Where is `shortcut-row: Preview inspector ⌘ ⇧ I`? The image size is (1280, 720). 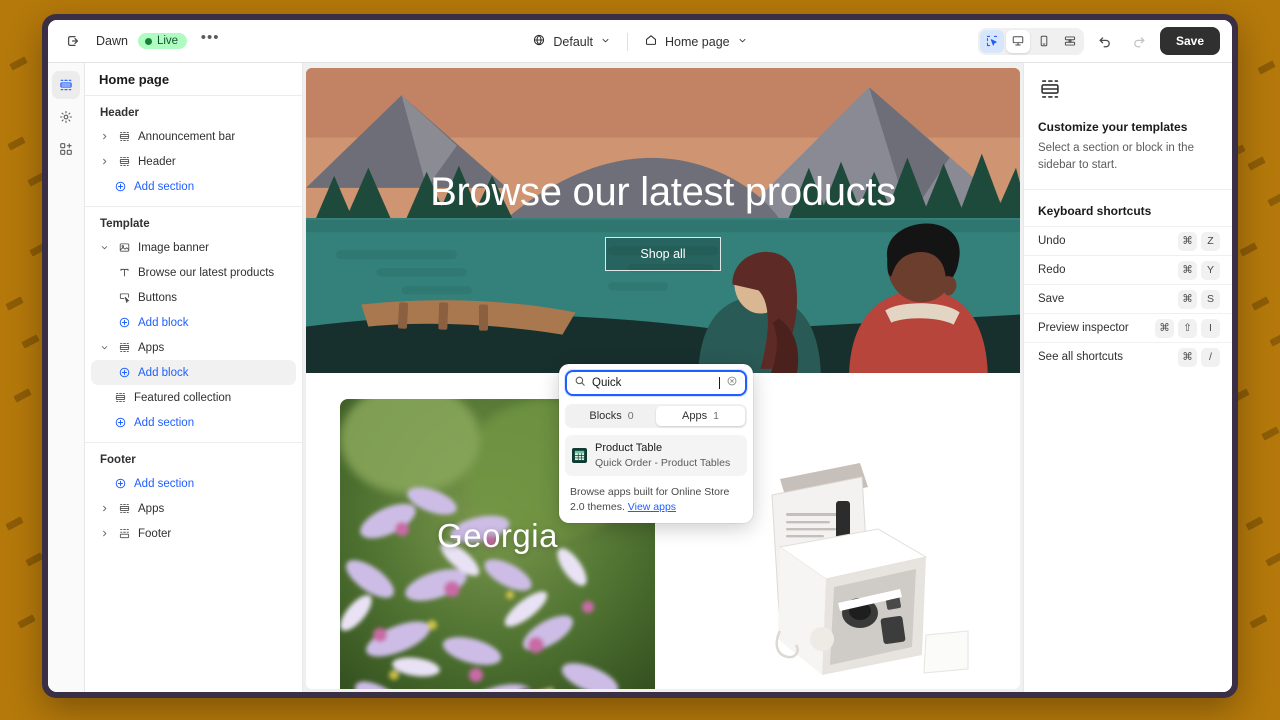 shortcut-row: Preview inspector ⌘ ⇧ I is located at coordinates (1128, 327).